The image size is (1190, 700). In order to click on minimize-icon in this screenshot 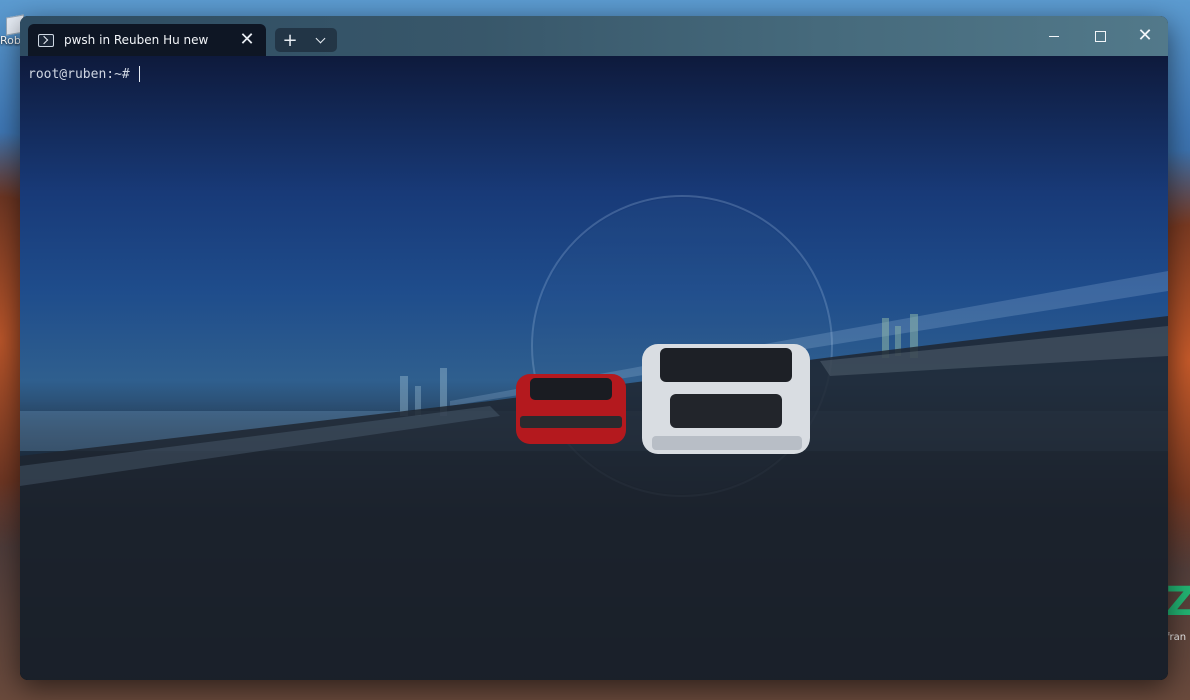, I will do `click(1054, 36)`.